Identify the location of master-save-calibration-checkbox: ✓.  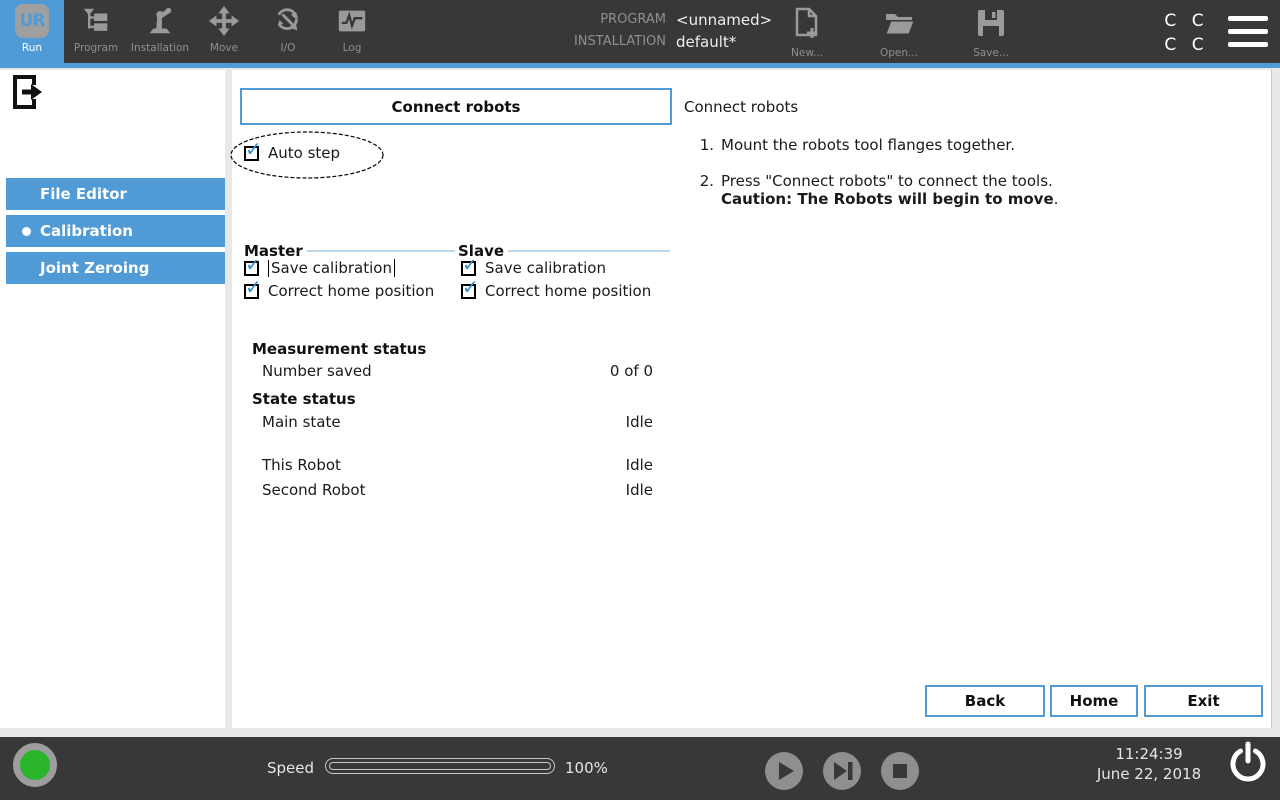
(253, 265).